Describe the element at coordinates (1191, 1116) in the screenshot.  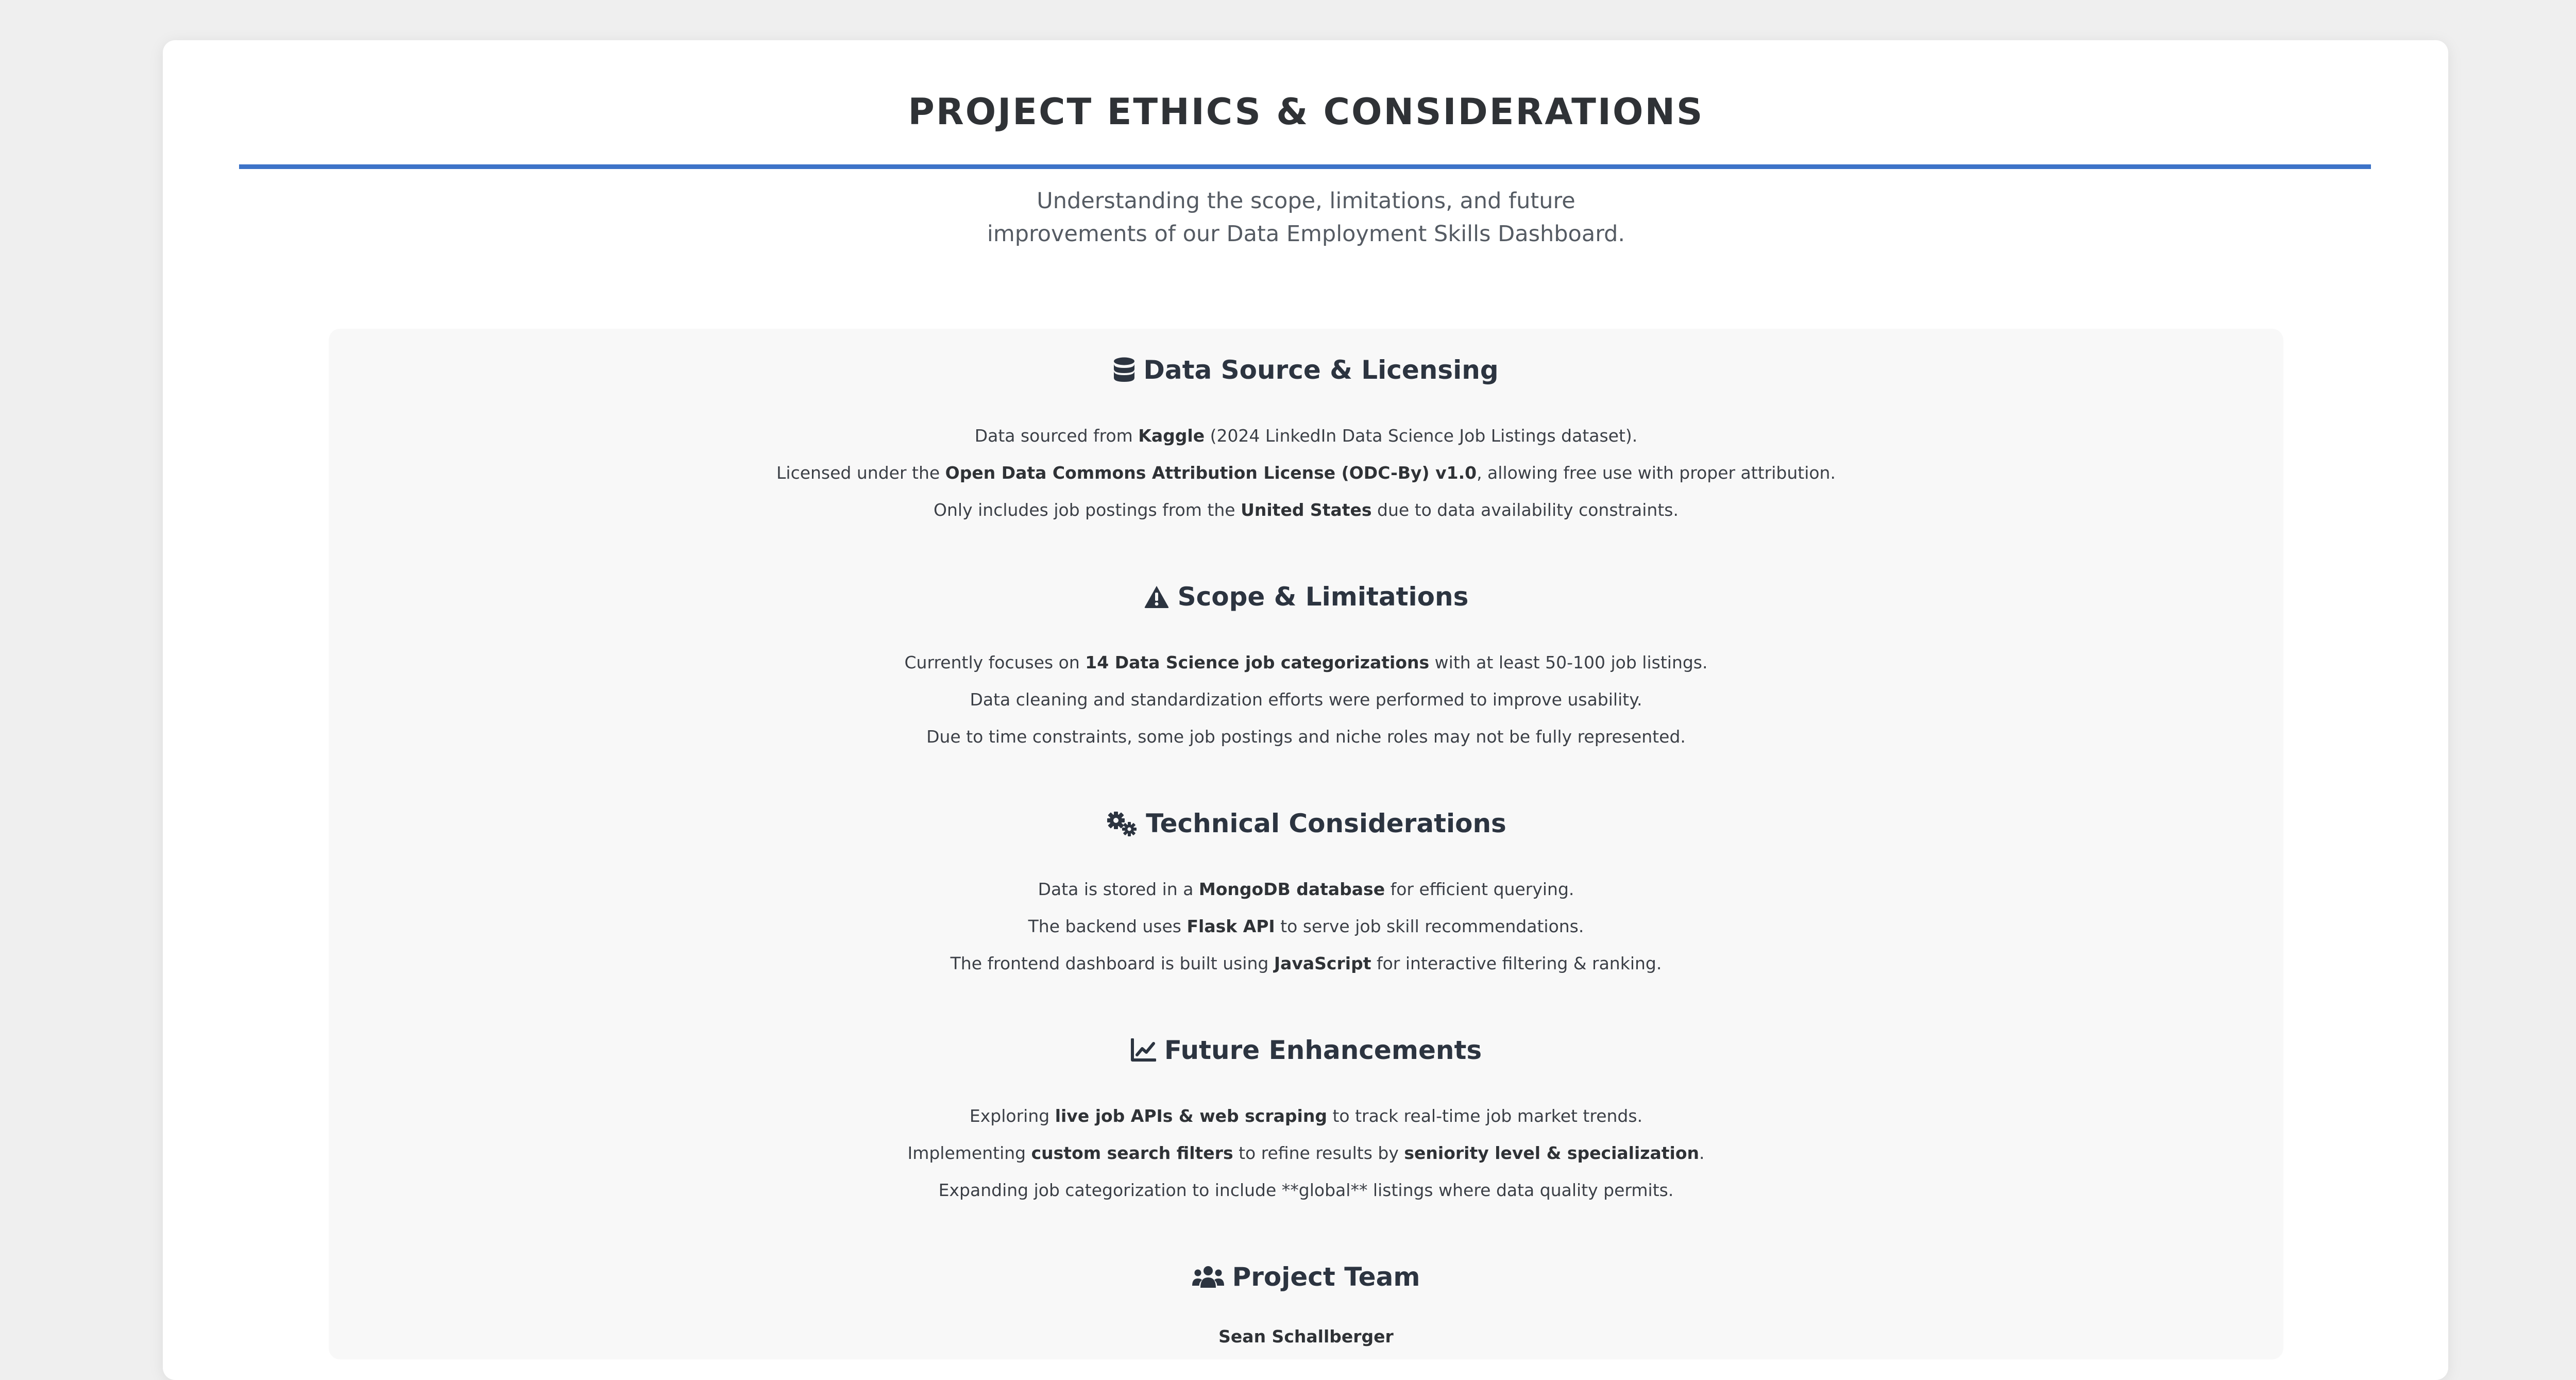
I see `emphasis-text: live job APIs & web scraping` at that location.